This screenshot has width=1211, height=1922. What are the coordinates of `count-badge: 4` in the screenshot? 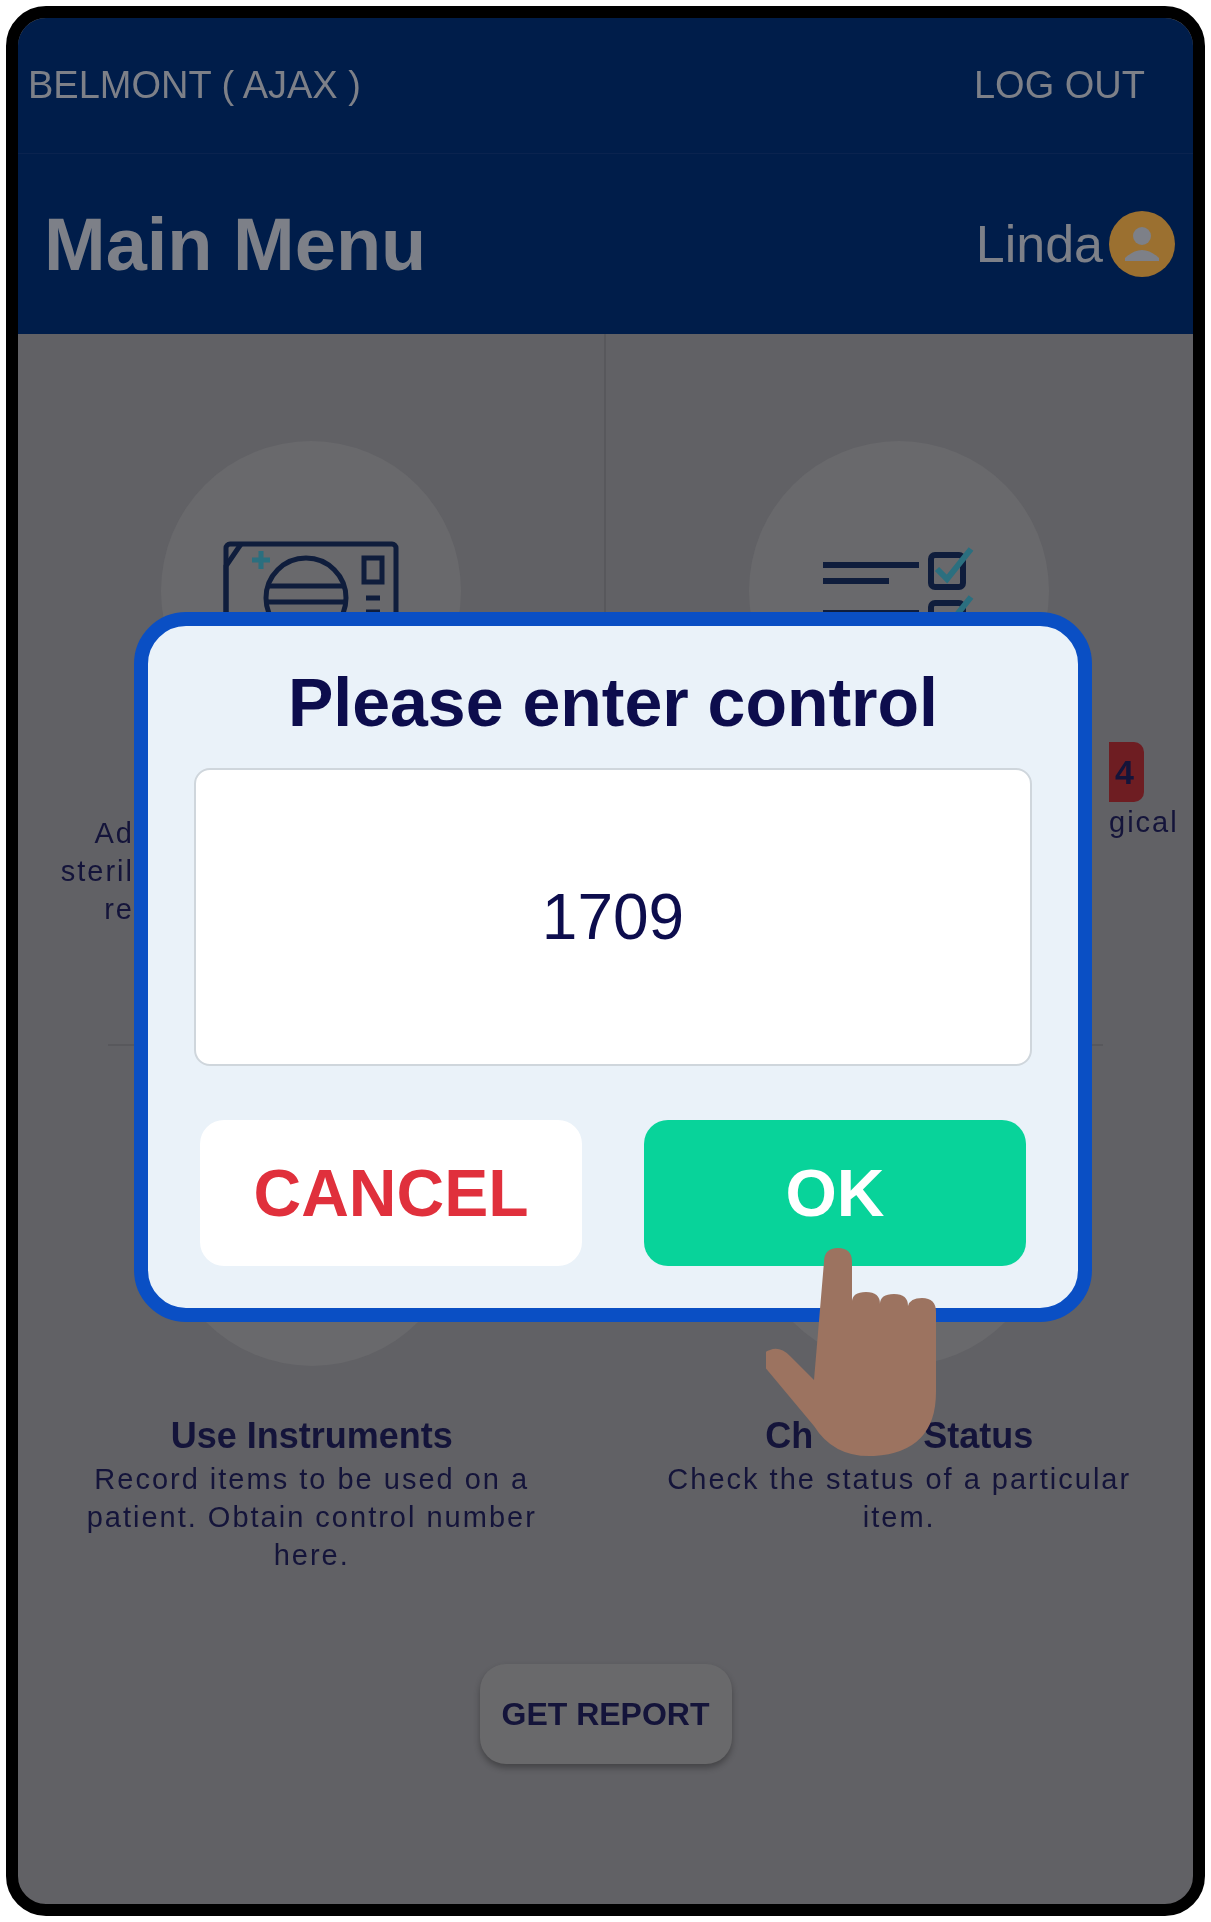 It's located at (1126, 772).